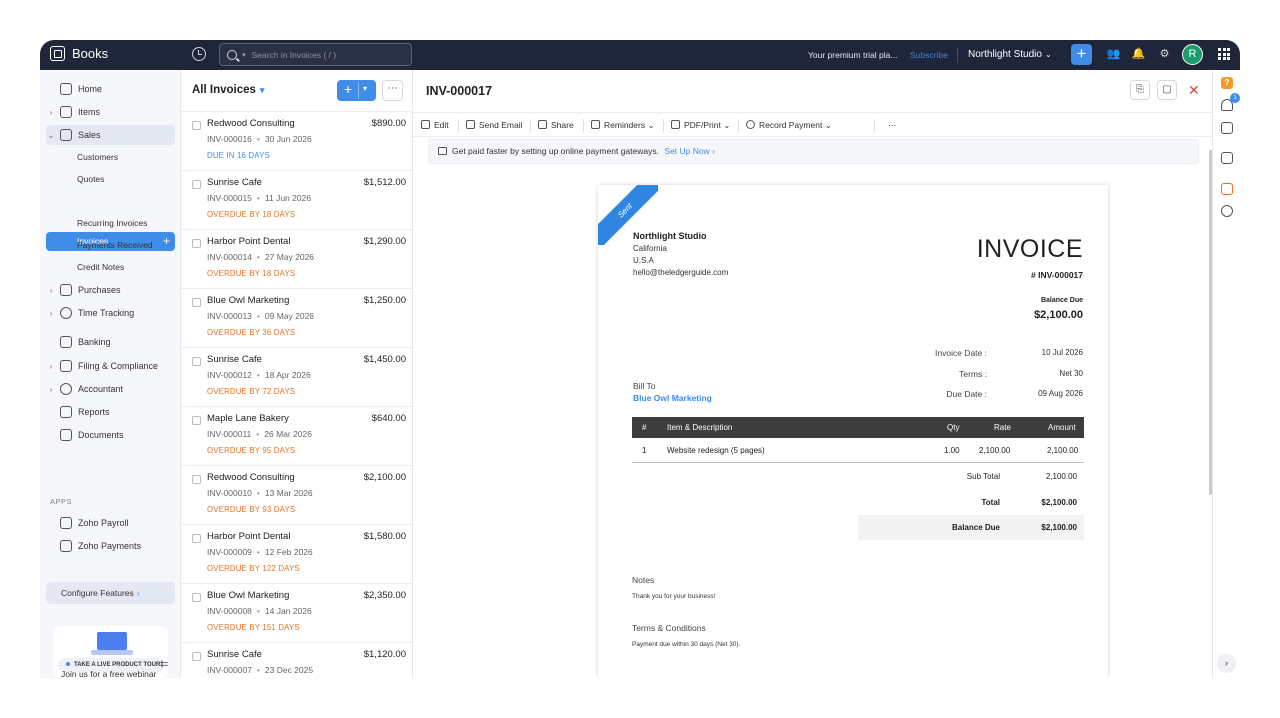  Describe the element at coordinates (1224, 54) in the screenshot. I see `app-grid-icon` at that location.